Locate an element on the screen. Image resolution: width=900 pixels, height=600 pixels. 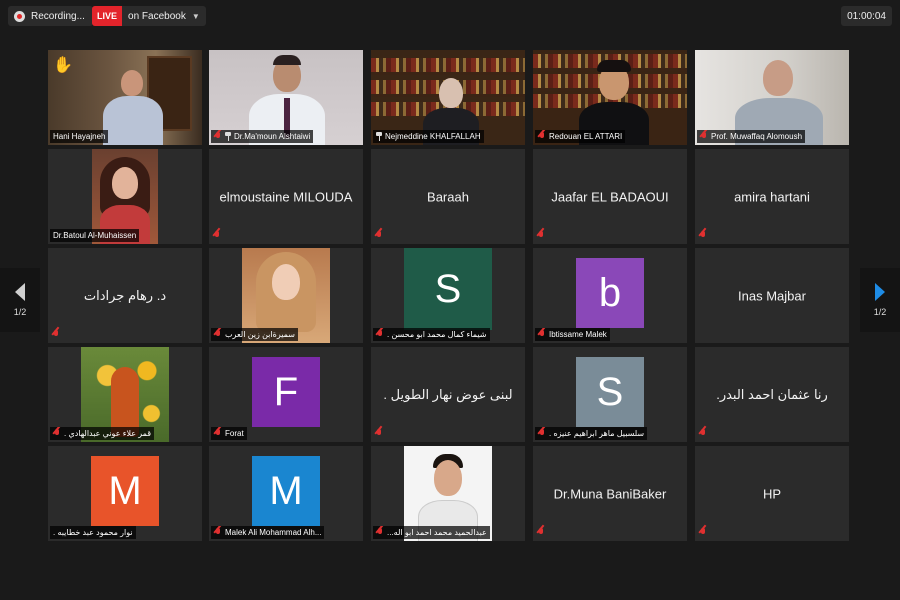
participant-name: نوار محمود عبد خطايبه . is located at coordinates (93, 532).